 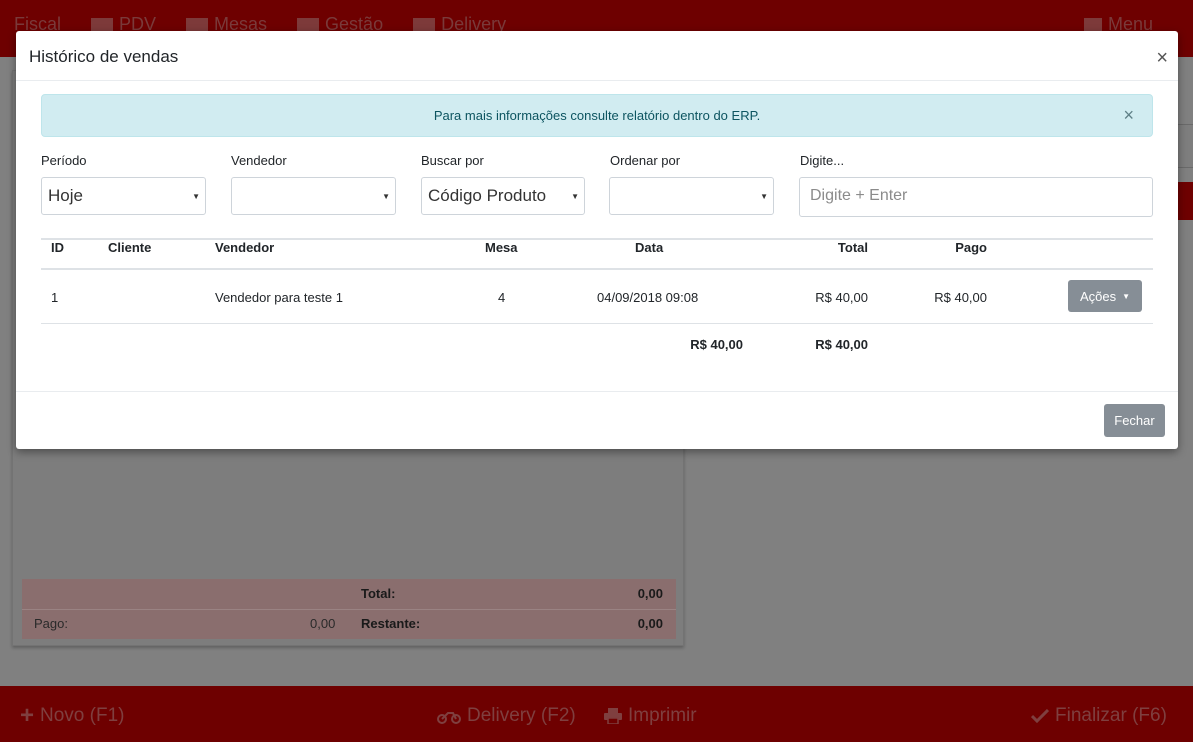 What do you see at coordinates (716, 344) in the screenshot?
I see `footer-total: R$ 40,00` at bounding box center [716, 344].